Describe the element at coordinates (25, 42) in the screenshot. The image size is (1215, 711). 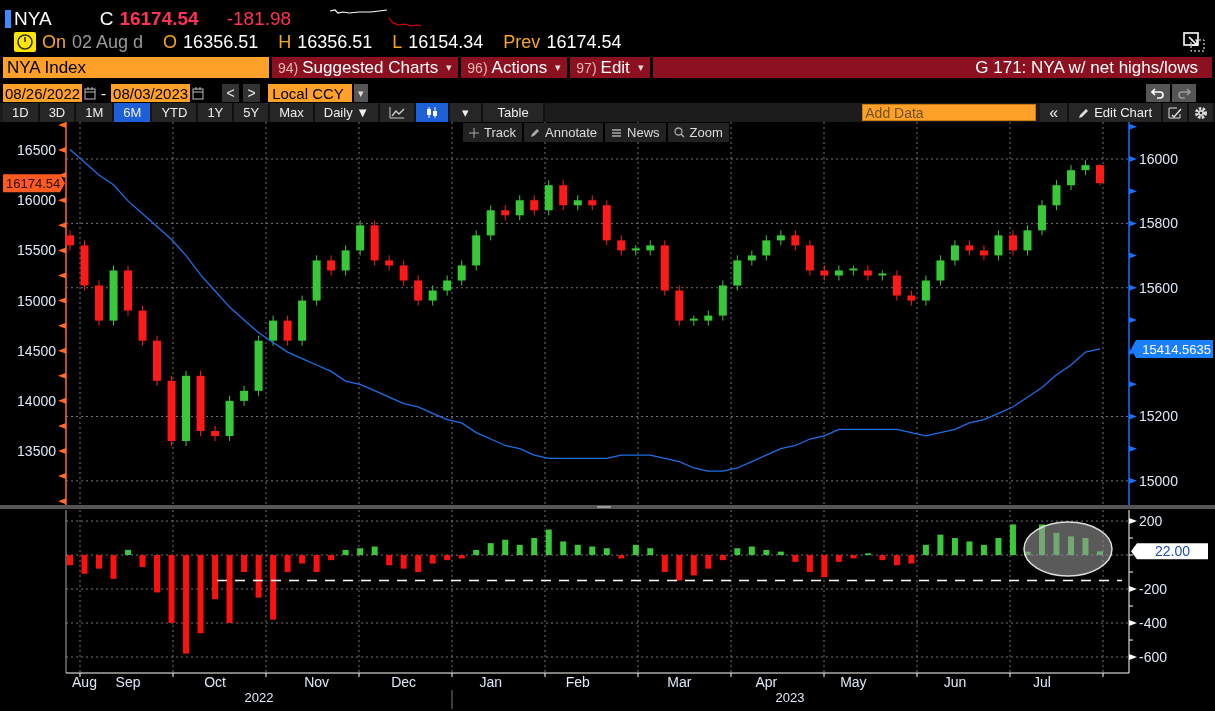
I see `gauge-icon` at that location.